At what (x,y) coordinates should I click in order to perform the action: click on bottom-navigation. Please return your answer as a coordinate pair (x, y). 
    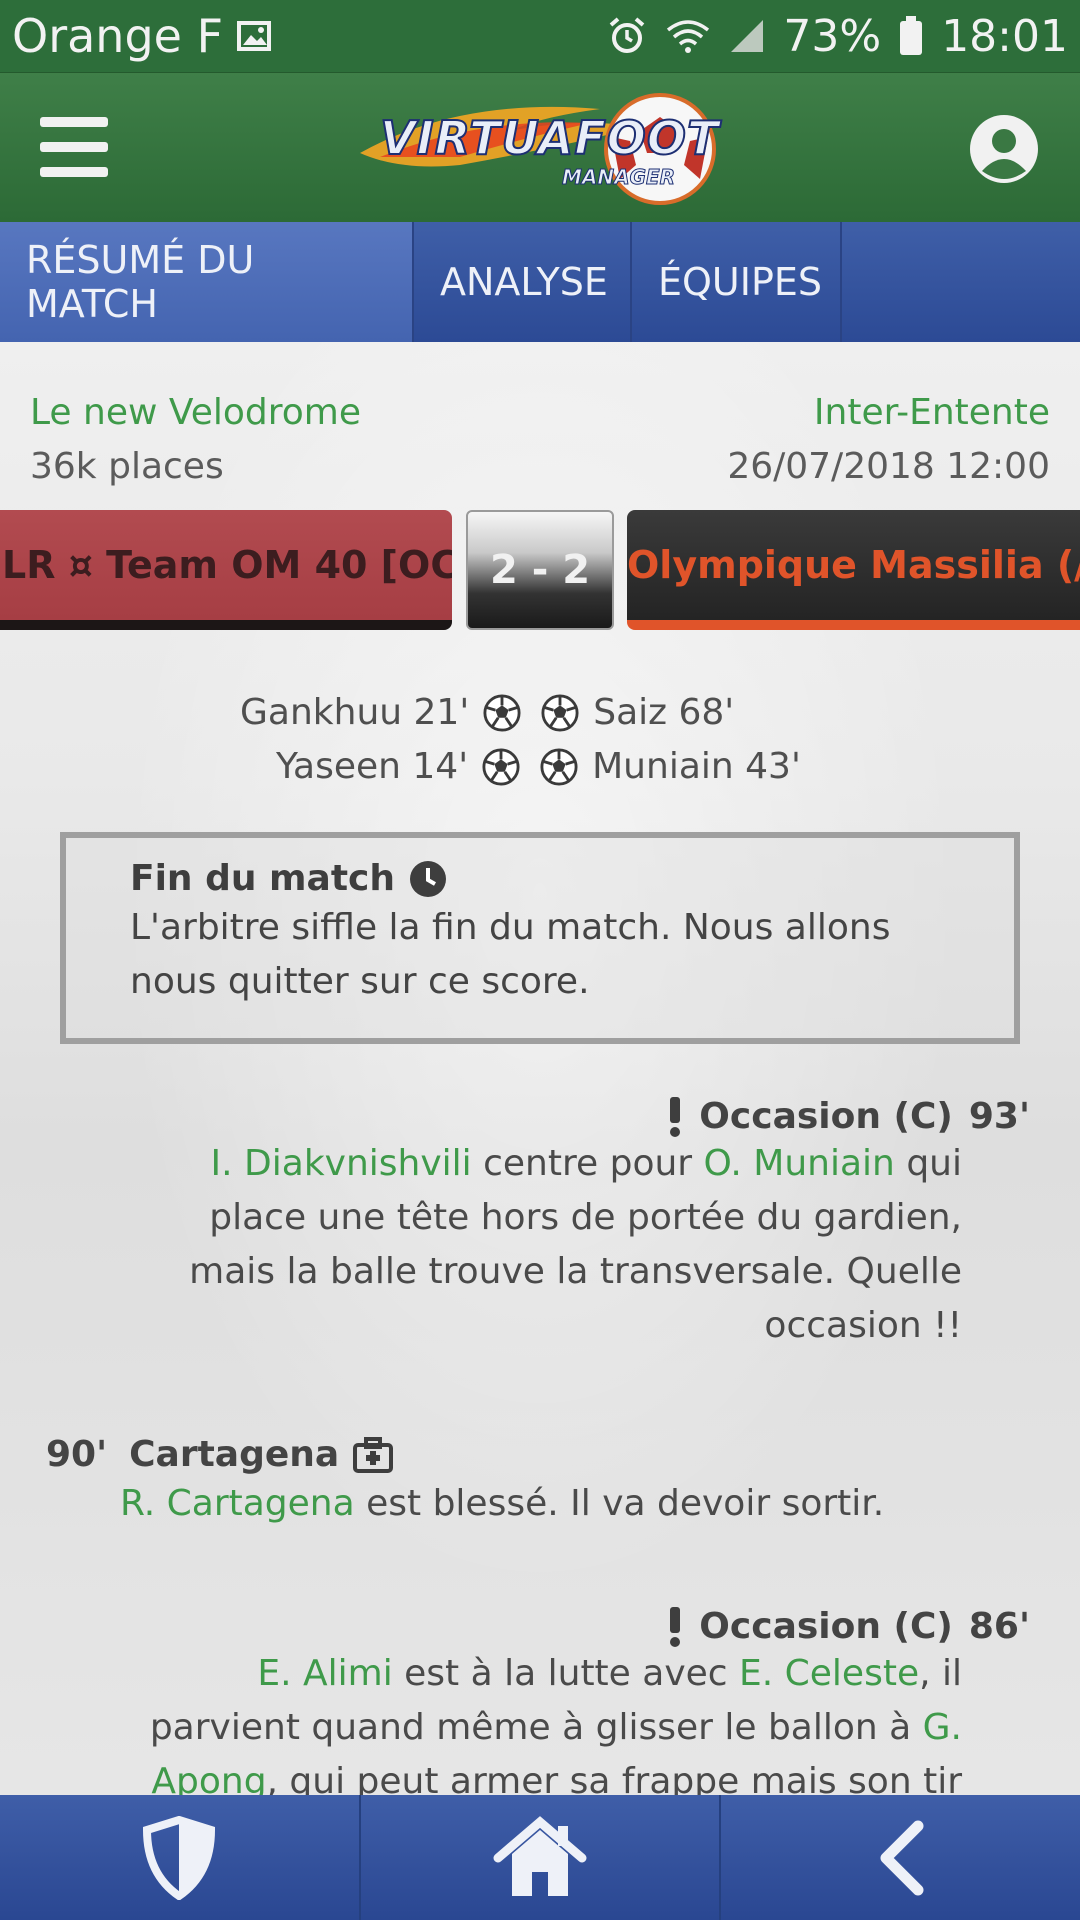
    Looking at the image, I should click on (540, 1857).